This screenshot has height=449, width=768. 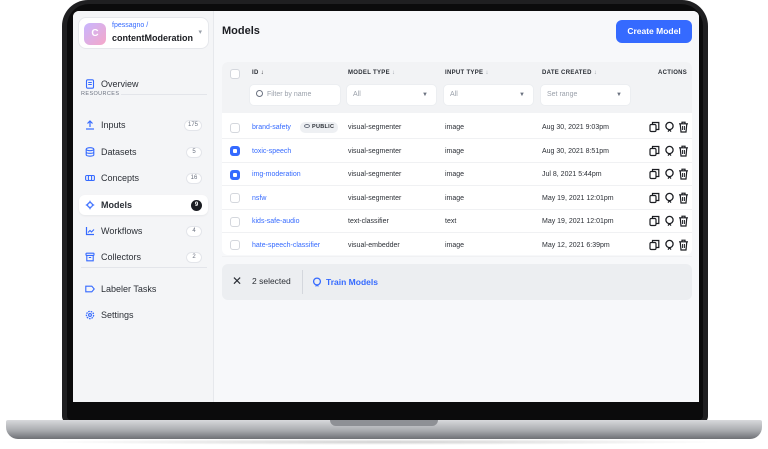 I want to click on selection-count: 2 selected, so click(x=271, y=281).